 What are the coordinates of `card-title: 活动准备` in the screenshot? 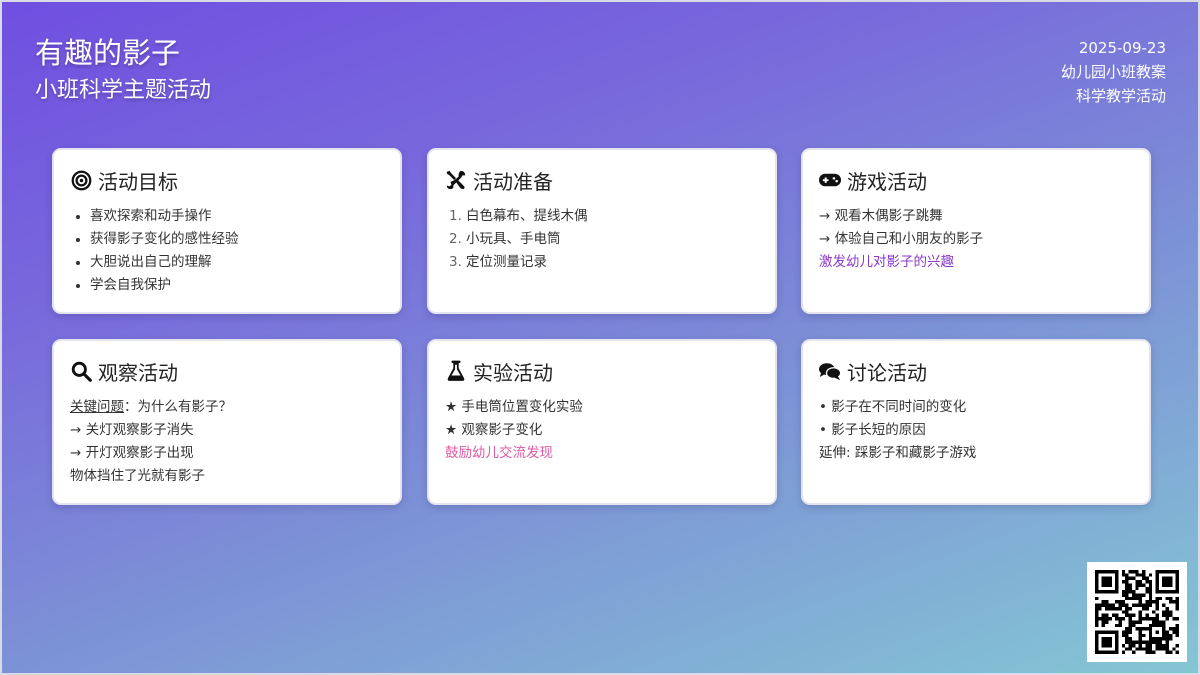 It's located at (513, 181).